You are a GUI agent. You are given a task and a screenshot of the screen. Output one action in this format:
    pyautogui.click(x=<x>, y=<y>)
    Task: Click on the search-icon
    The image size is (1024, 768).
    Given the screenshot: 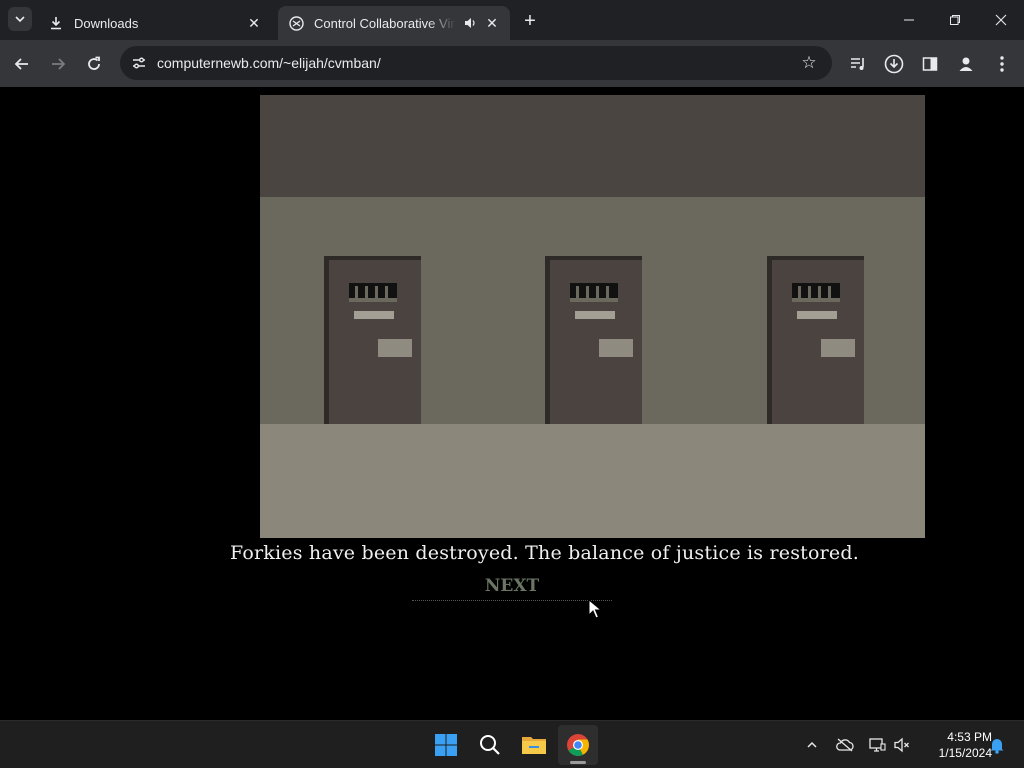 What is the action you would take?
    pyautogui.click(x=490, y=745)
    